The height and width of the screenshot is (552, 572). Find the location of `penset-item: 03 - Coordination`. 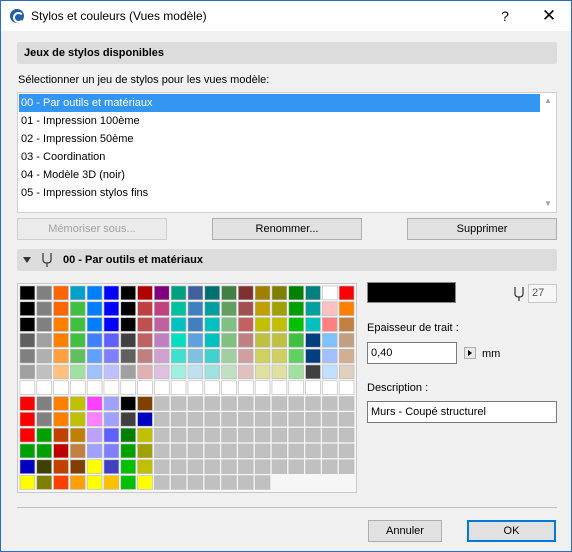

penset-item: 03 - Coordination is located at coordinates (280, 157).